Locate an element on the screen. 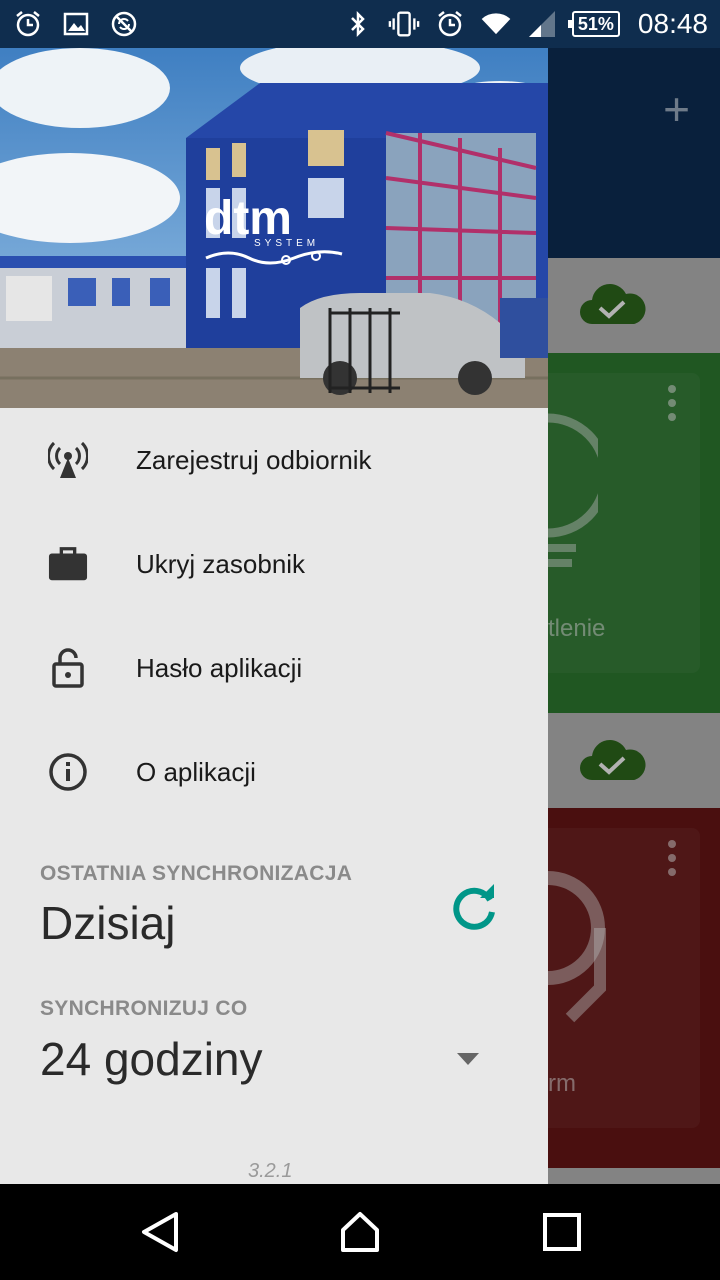 The height and width of the screenshot is (1280, 720). home-icon is located at coordinates (360, 1232).